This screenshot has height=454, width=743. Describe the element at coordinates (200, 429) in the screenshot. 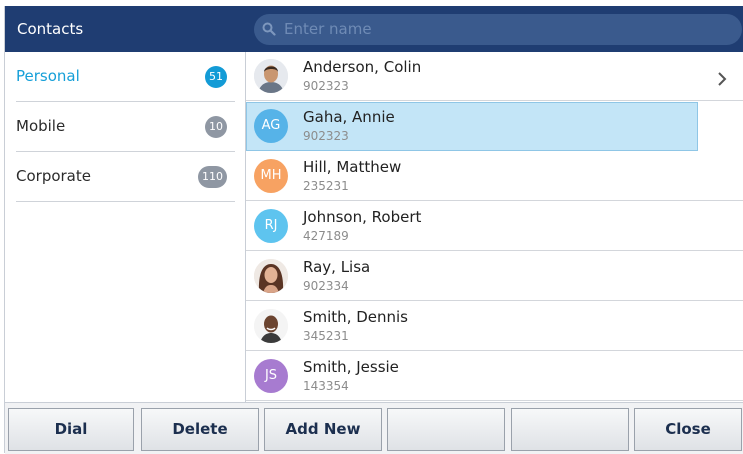

I see `delete-button: Delete` at that location.